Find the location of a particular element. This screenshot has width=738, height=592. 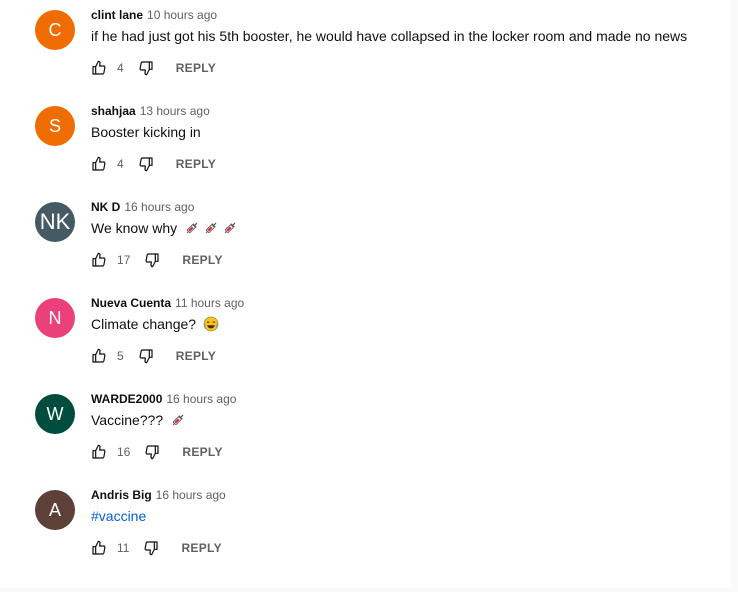

avatar: N is located at coordinates (55, 318).